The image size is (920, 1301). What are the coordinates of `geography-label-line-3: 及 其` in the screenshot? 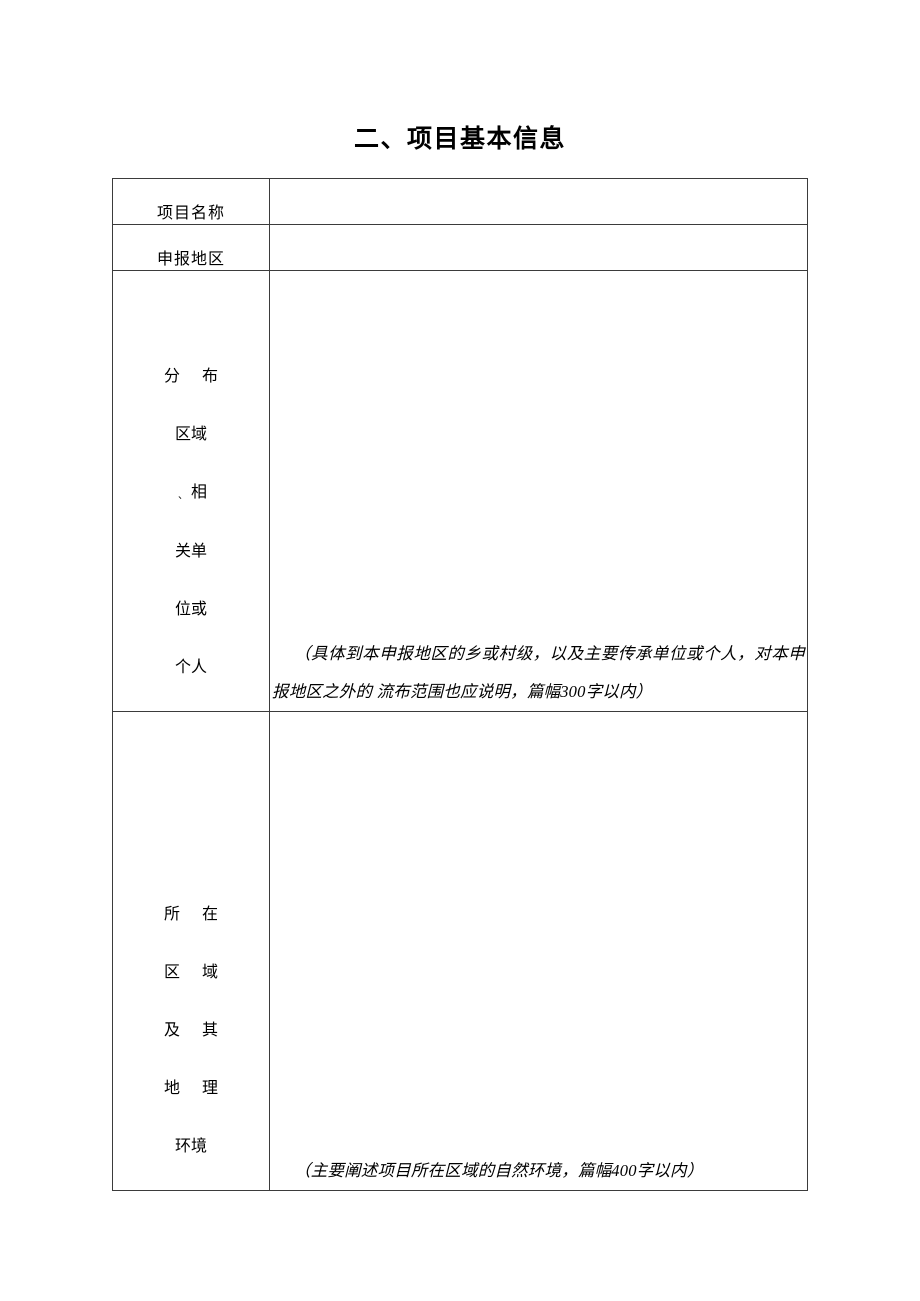 It's located at (195, 1030).